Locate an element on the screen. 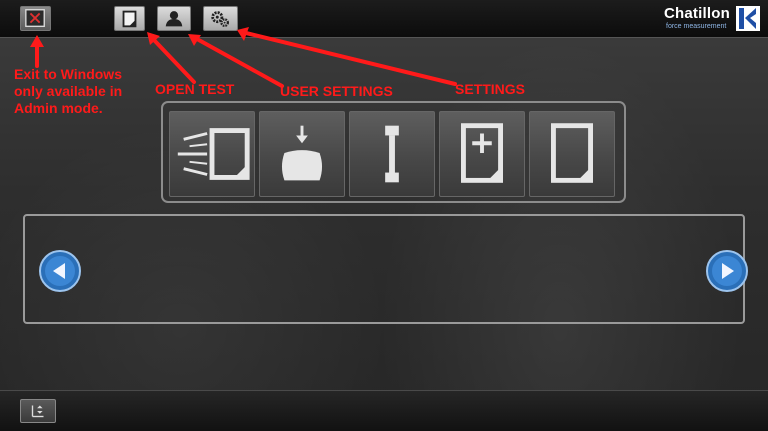 Image resolution: width=768 pixels, height=431 pixels. annotation-exit-line2: only available in is located at coordinates (68, 91).